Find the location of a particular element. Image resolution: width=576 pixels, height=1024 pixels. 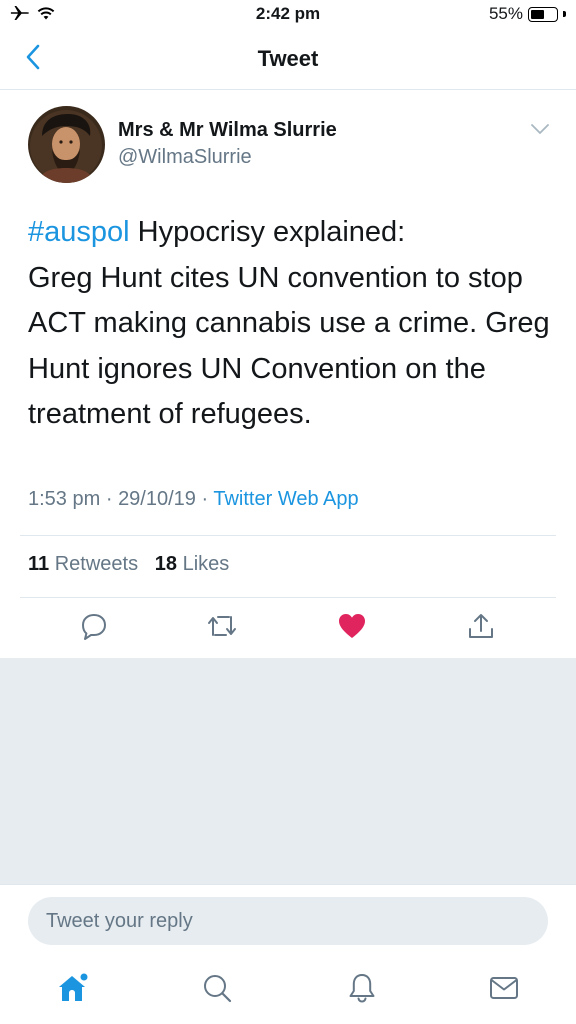

share-icon is located at coordinates (481, 628).